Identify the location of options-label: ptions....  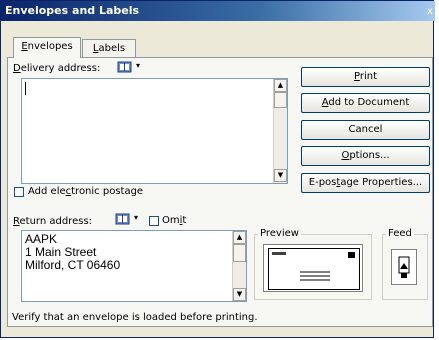
(369, 155).